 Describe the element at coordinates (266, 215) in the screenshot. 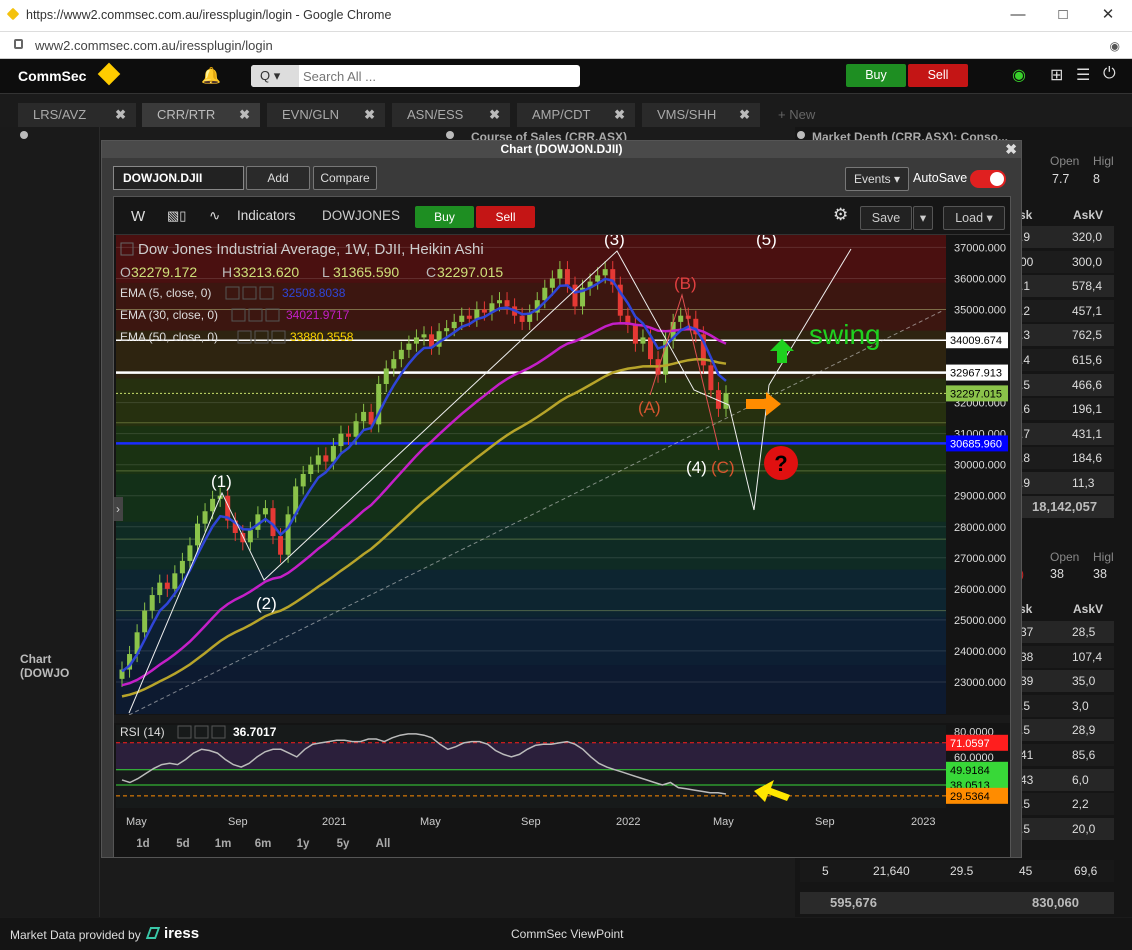

I see `indicators-button: Indicators` at that location.